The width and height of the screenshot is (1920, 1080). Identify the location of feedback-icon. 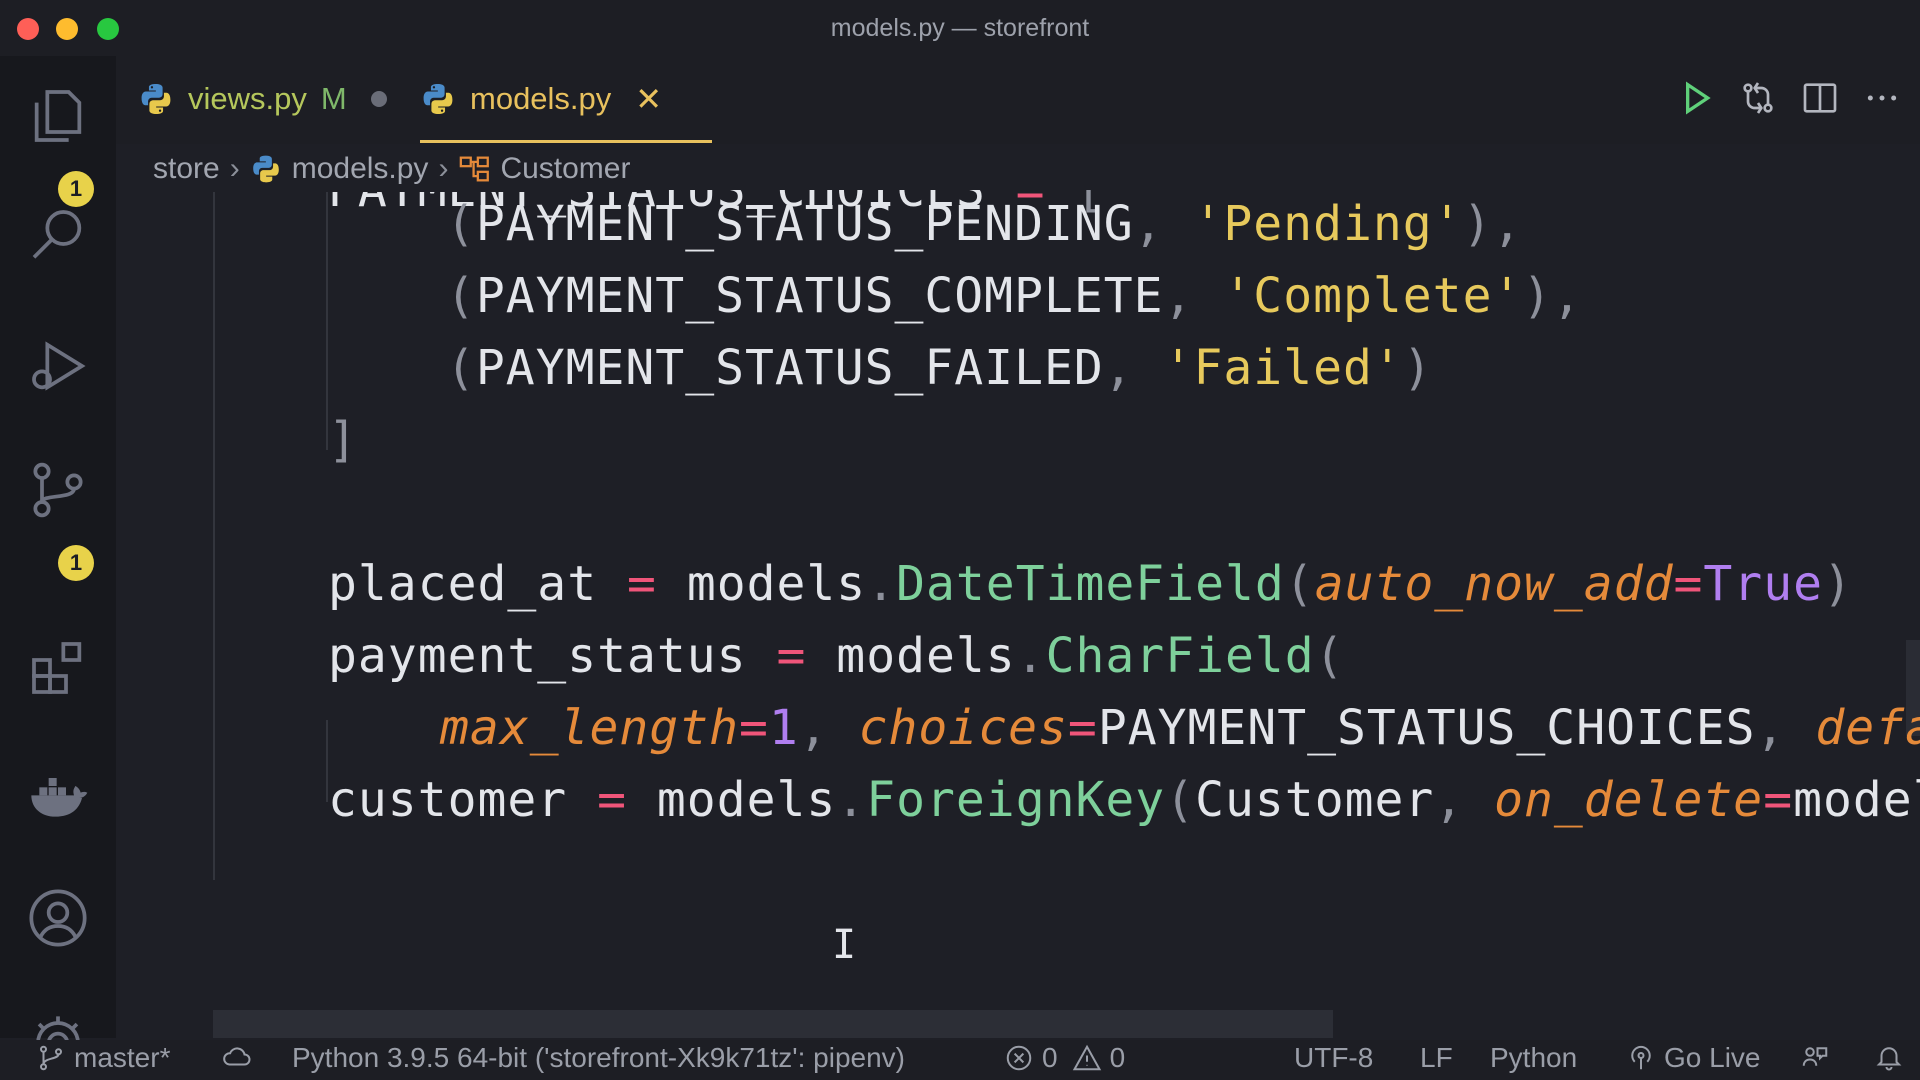
(1815, 1056).